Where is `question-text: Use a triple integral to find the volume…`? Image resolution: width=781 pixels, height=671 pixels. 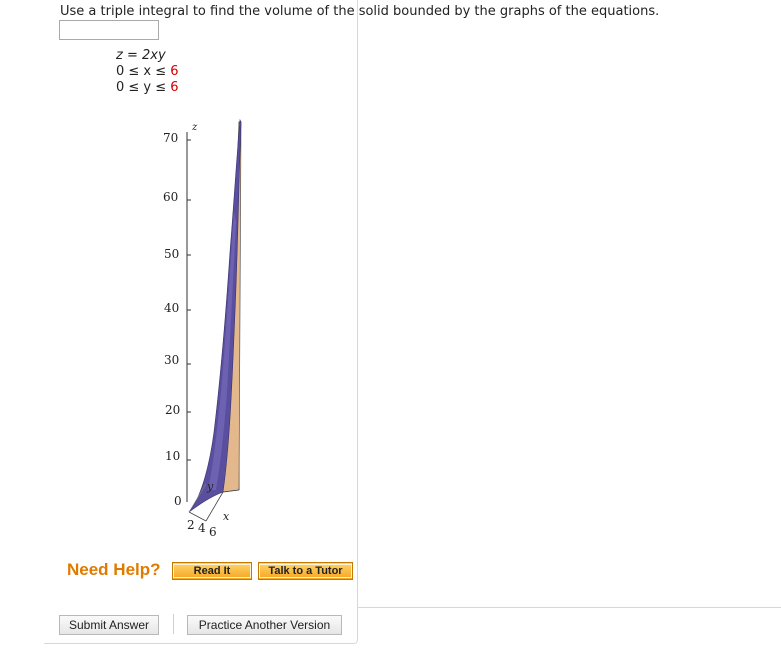
question-text: Use a triple integral to find the volume… is located at coordinates (360, 11).